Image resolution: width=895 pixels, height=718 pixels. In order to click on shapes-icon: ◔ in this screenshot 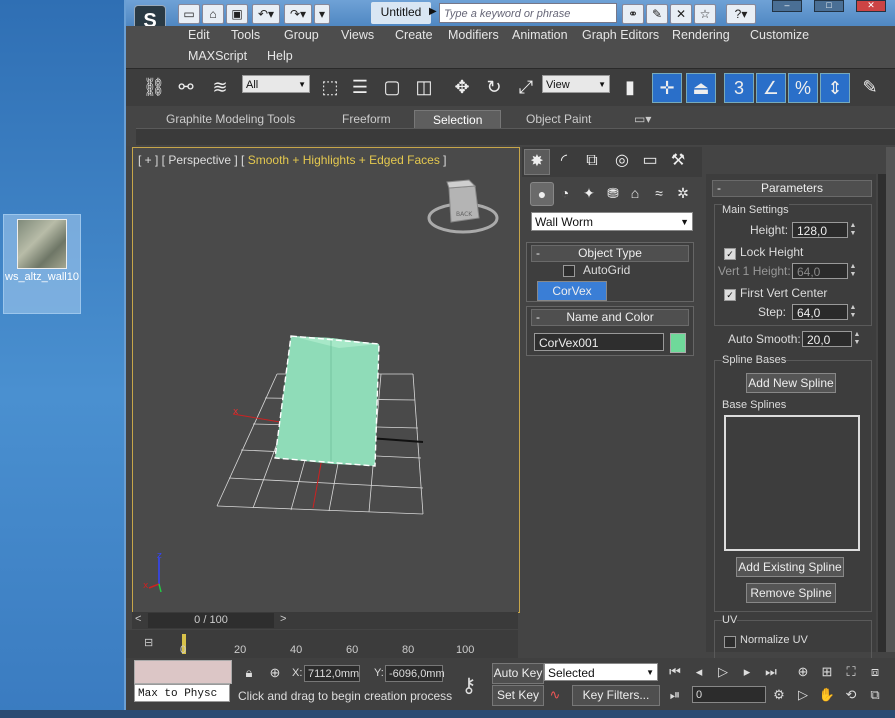, I will do `click(565, 193)`.